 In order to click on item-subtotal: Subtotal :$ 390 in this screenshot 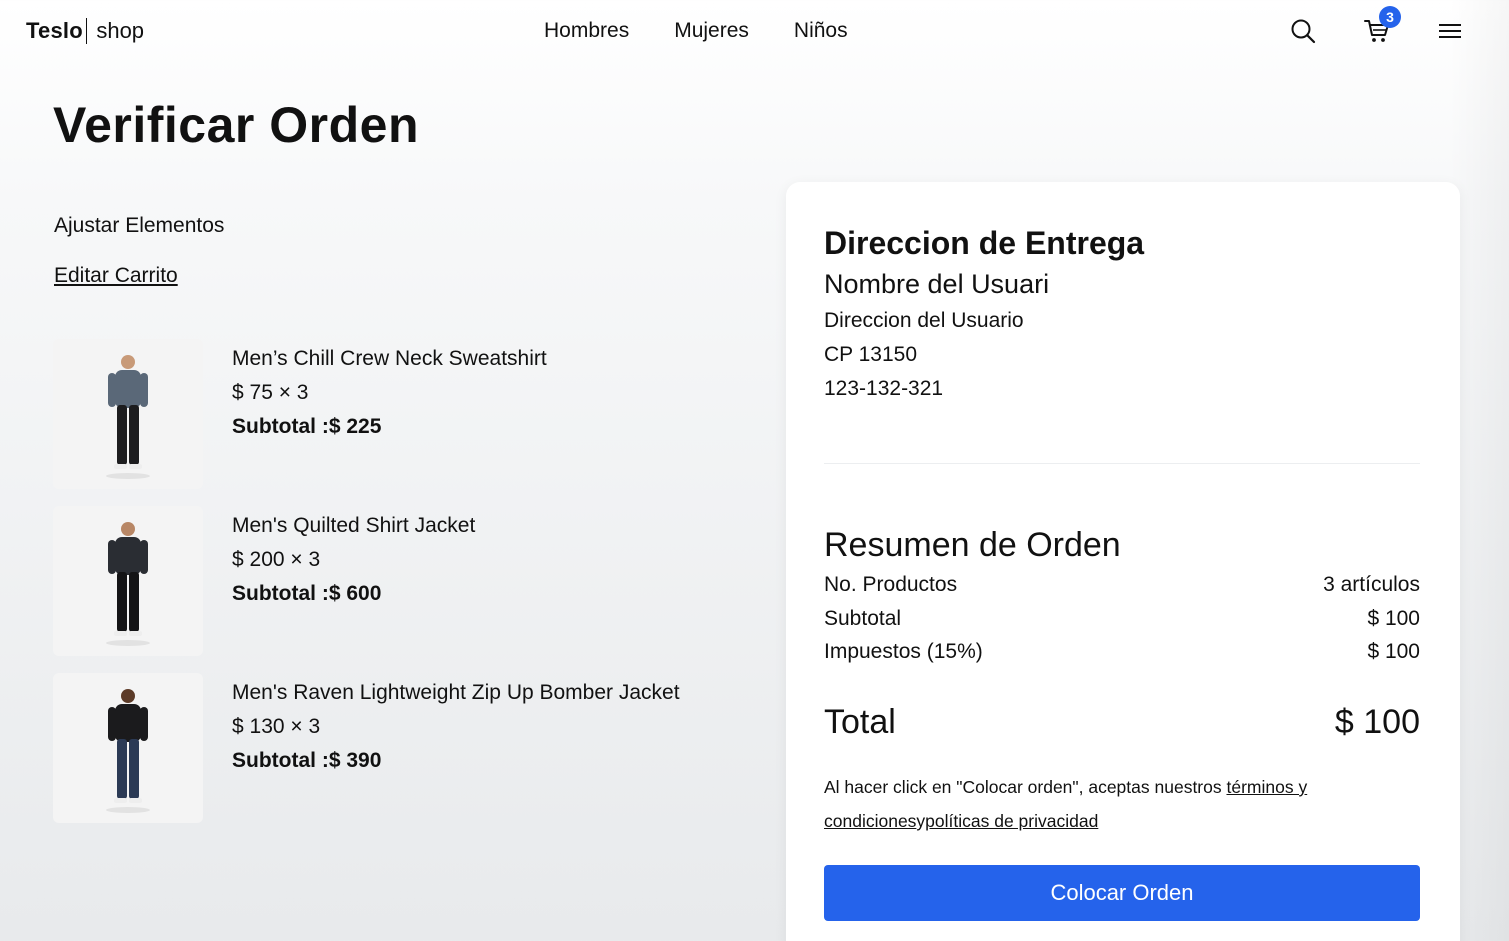, I will do `click(307, 760)`.